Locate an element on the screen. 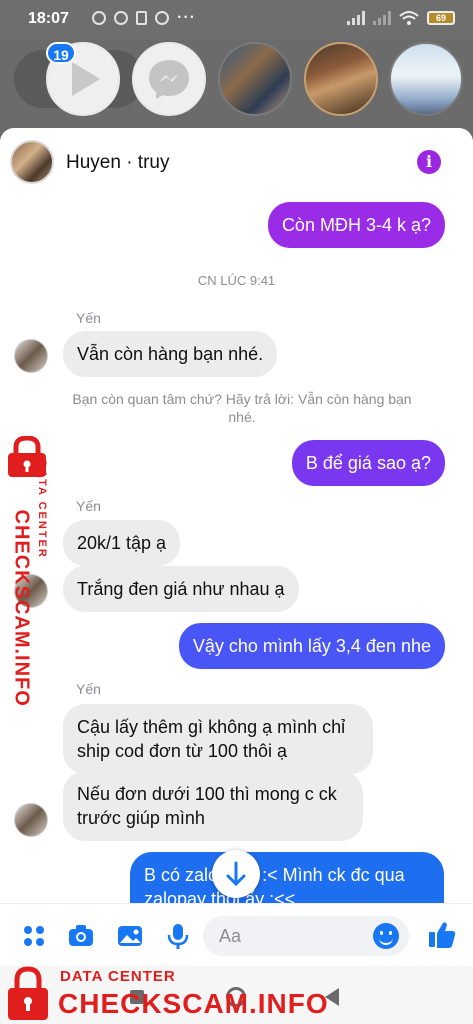 The image size is (473, 1024). mute-icon is located at coordinates (99, 18).